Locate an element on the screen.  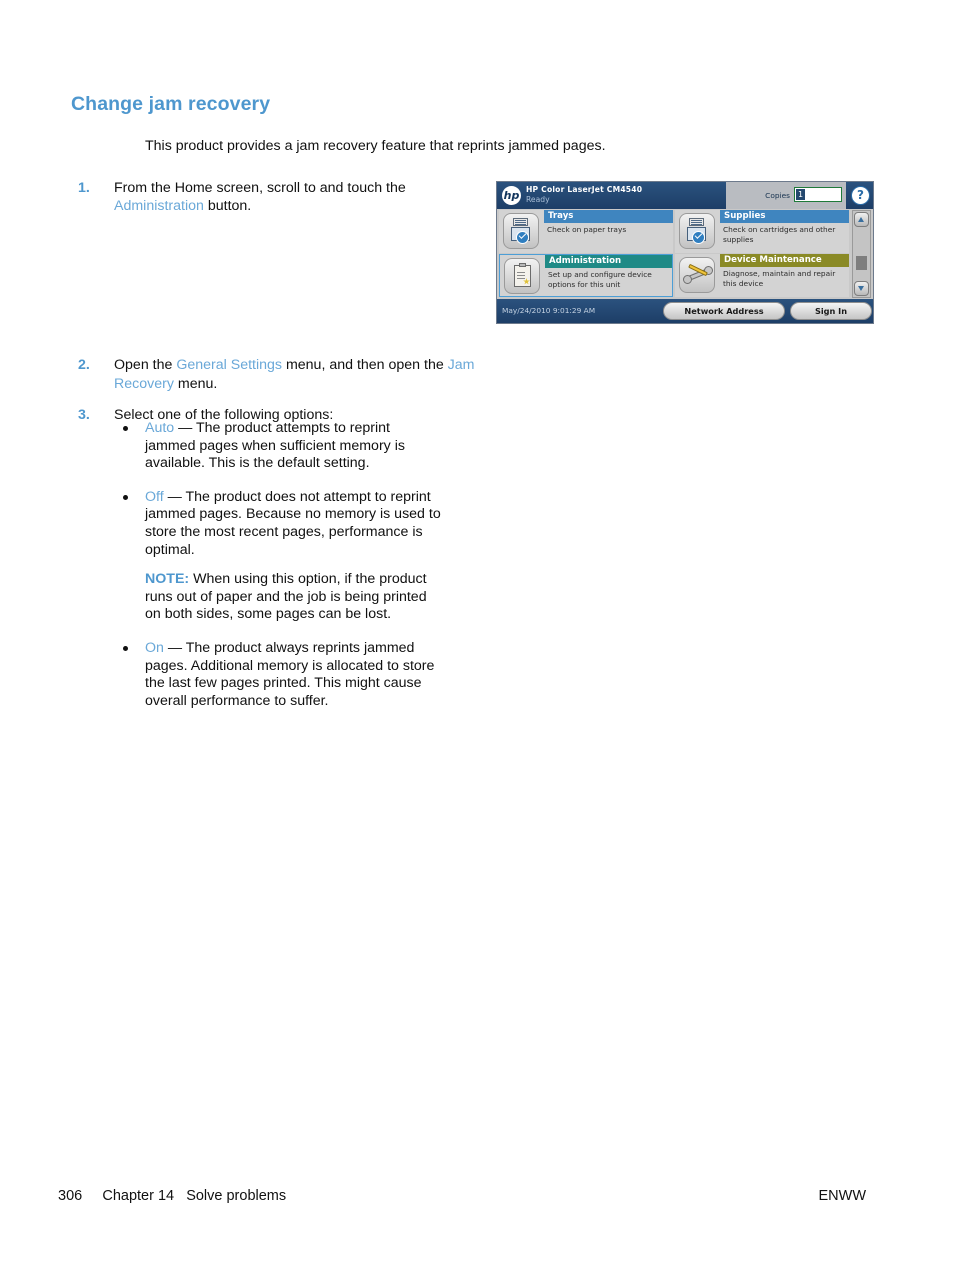
note-label: NOTE: is located at coordinates (167, 579).